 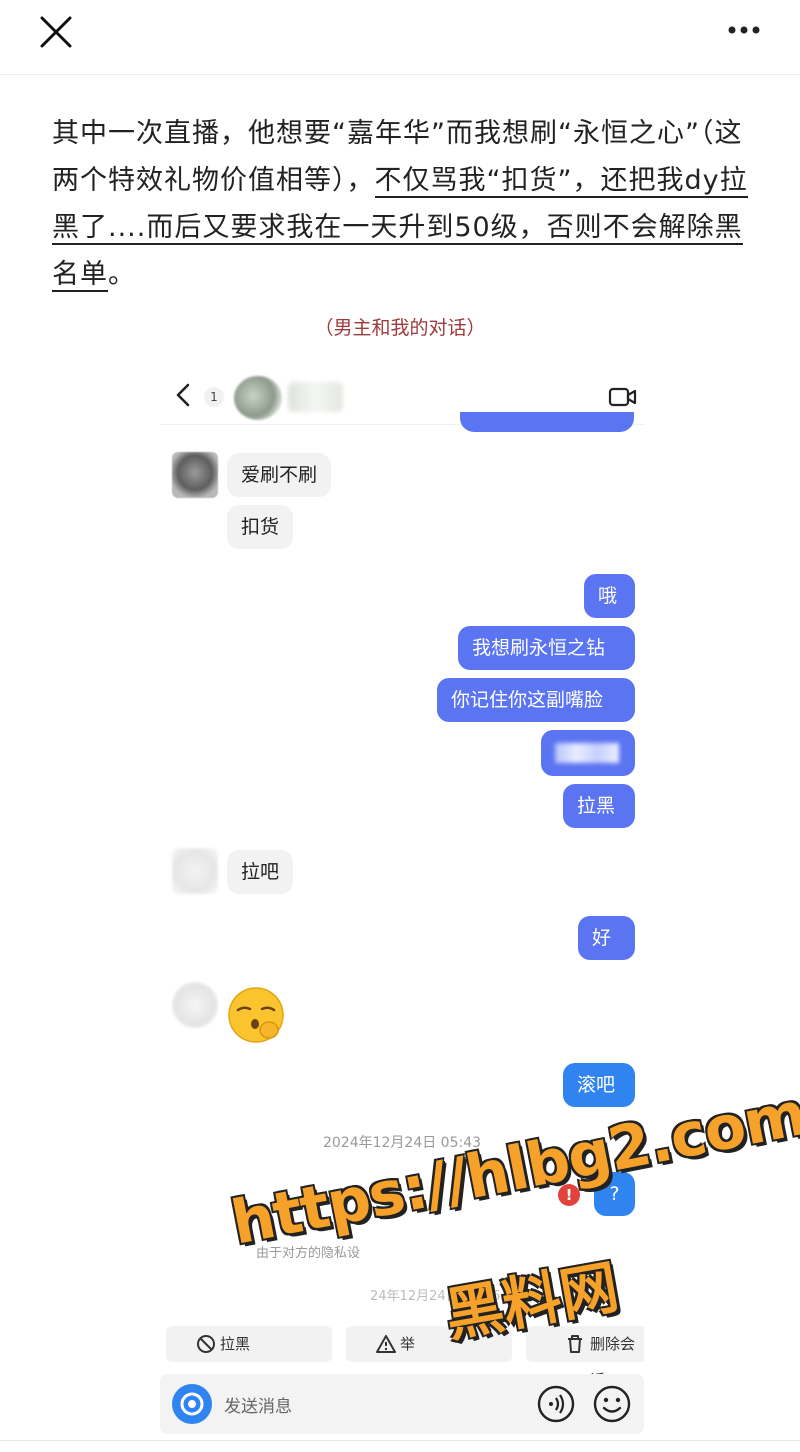 What do you see at coordinates (556, 1404) in the screenshot?
I see `voice-input-icon` at bounding box center [556, 1404].